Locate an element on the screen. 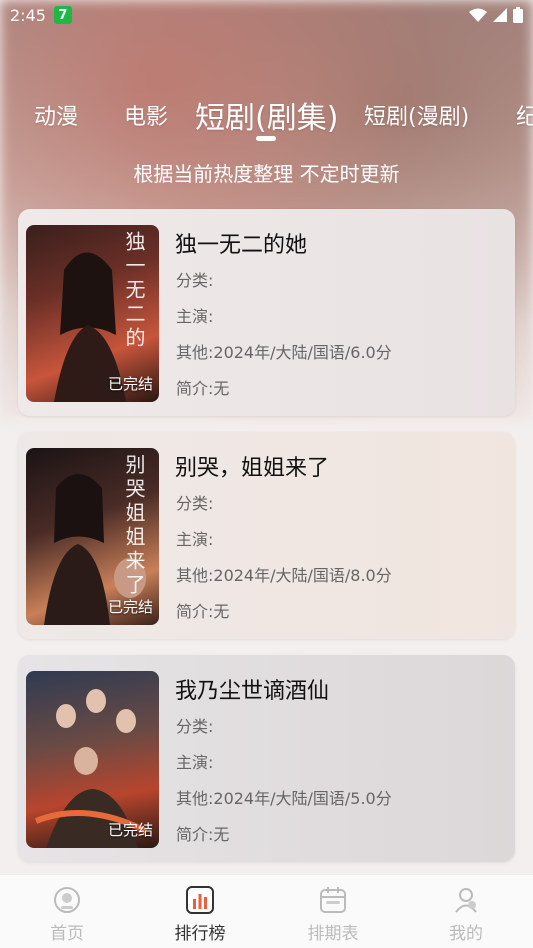 The image size is (533, 948). drama-cover: 别哭姐姐来了 已完结 is located at coordinates (92, 536).